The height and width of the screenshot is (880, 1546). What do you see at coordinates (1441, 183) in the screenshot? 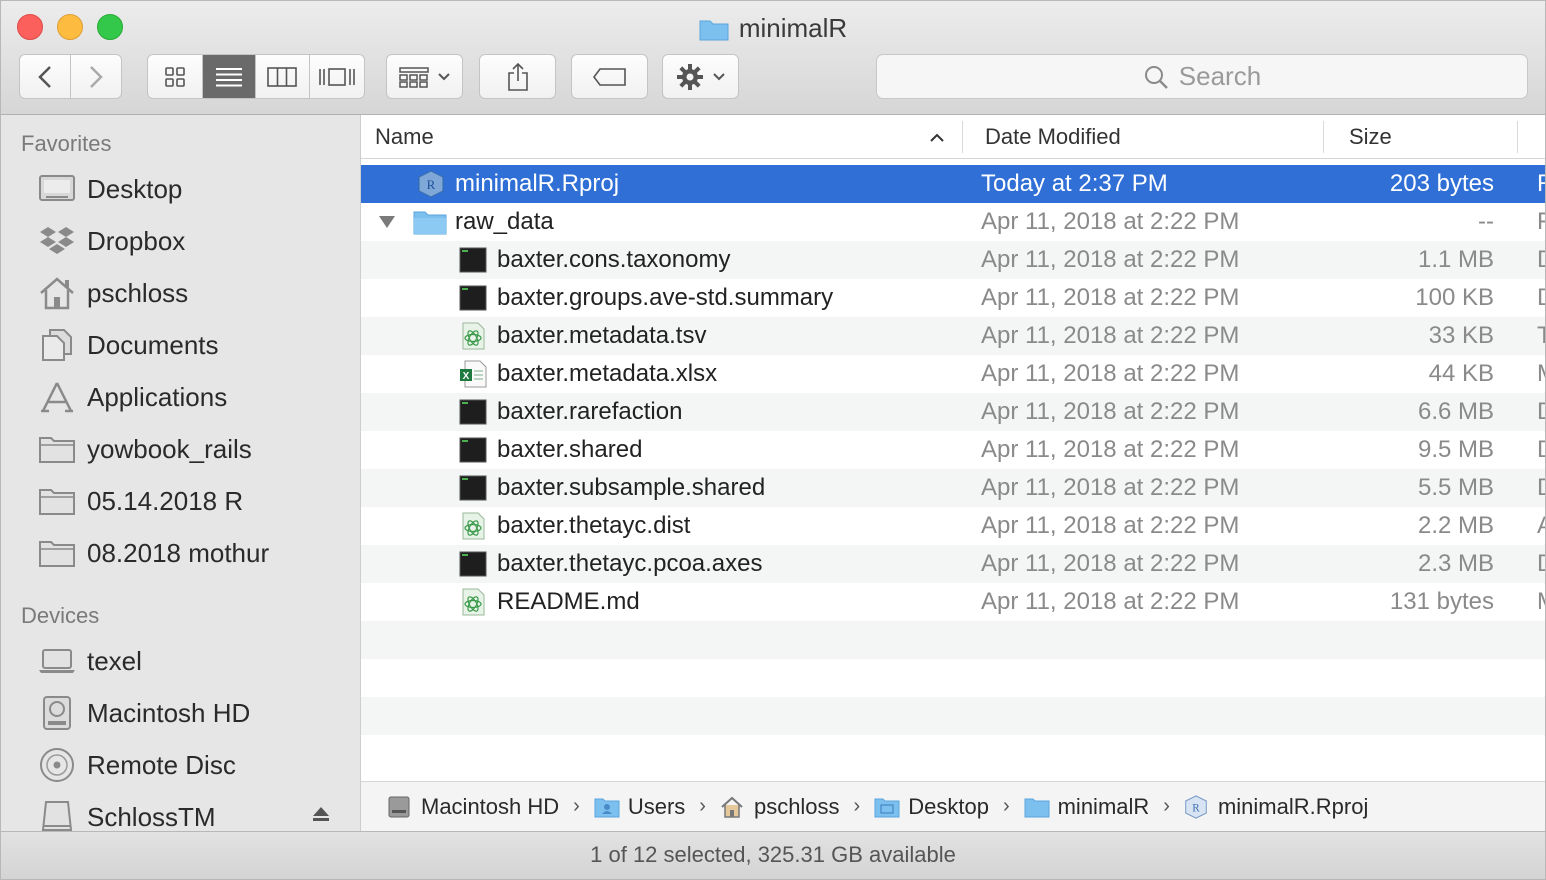
I see `file-size: 203 bytes` at bounding box center [1441, 183].